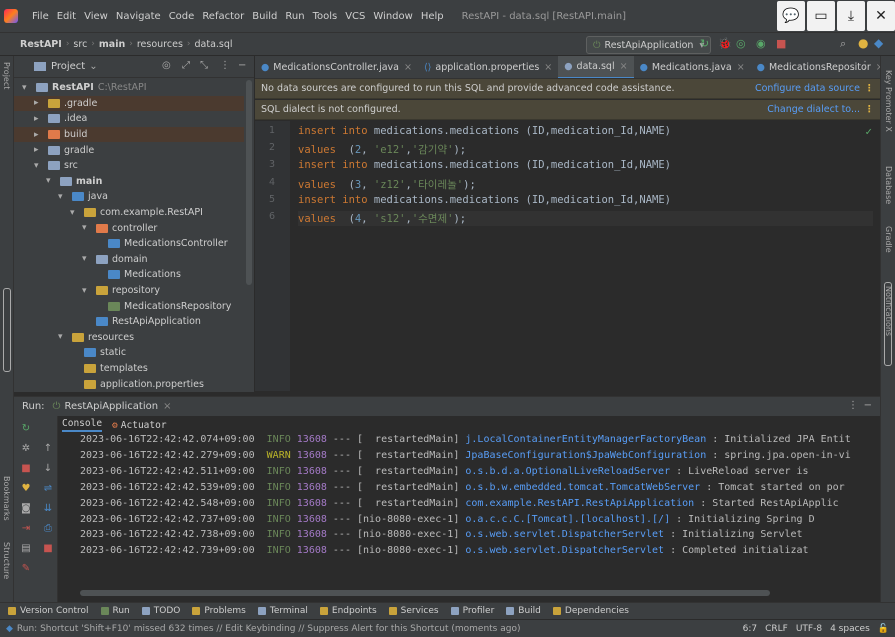  What do you see at coordinates (160, 611) in the screenshot?
I see `toolwindow-todo: TODO` at bounding box center [160, 611].